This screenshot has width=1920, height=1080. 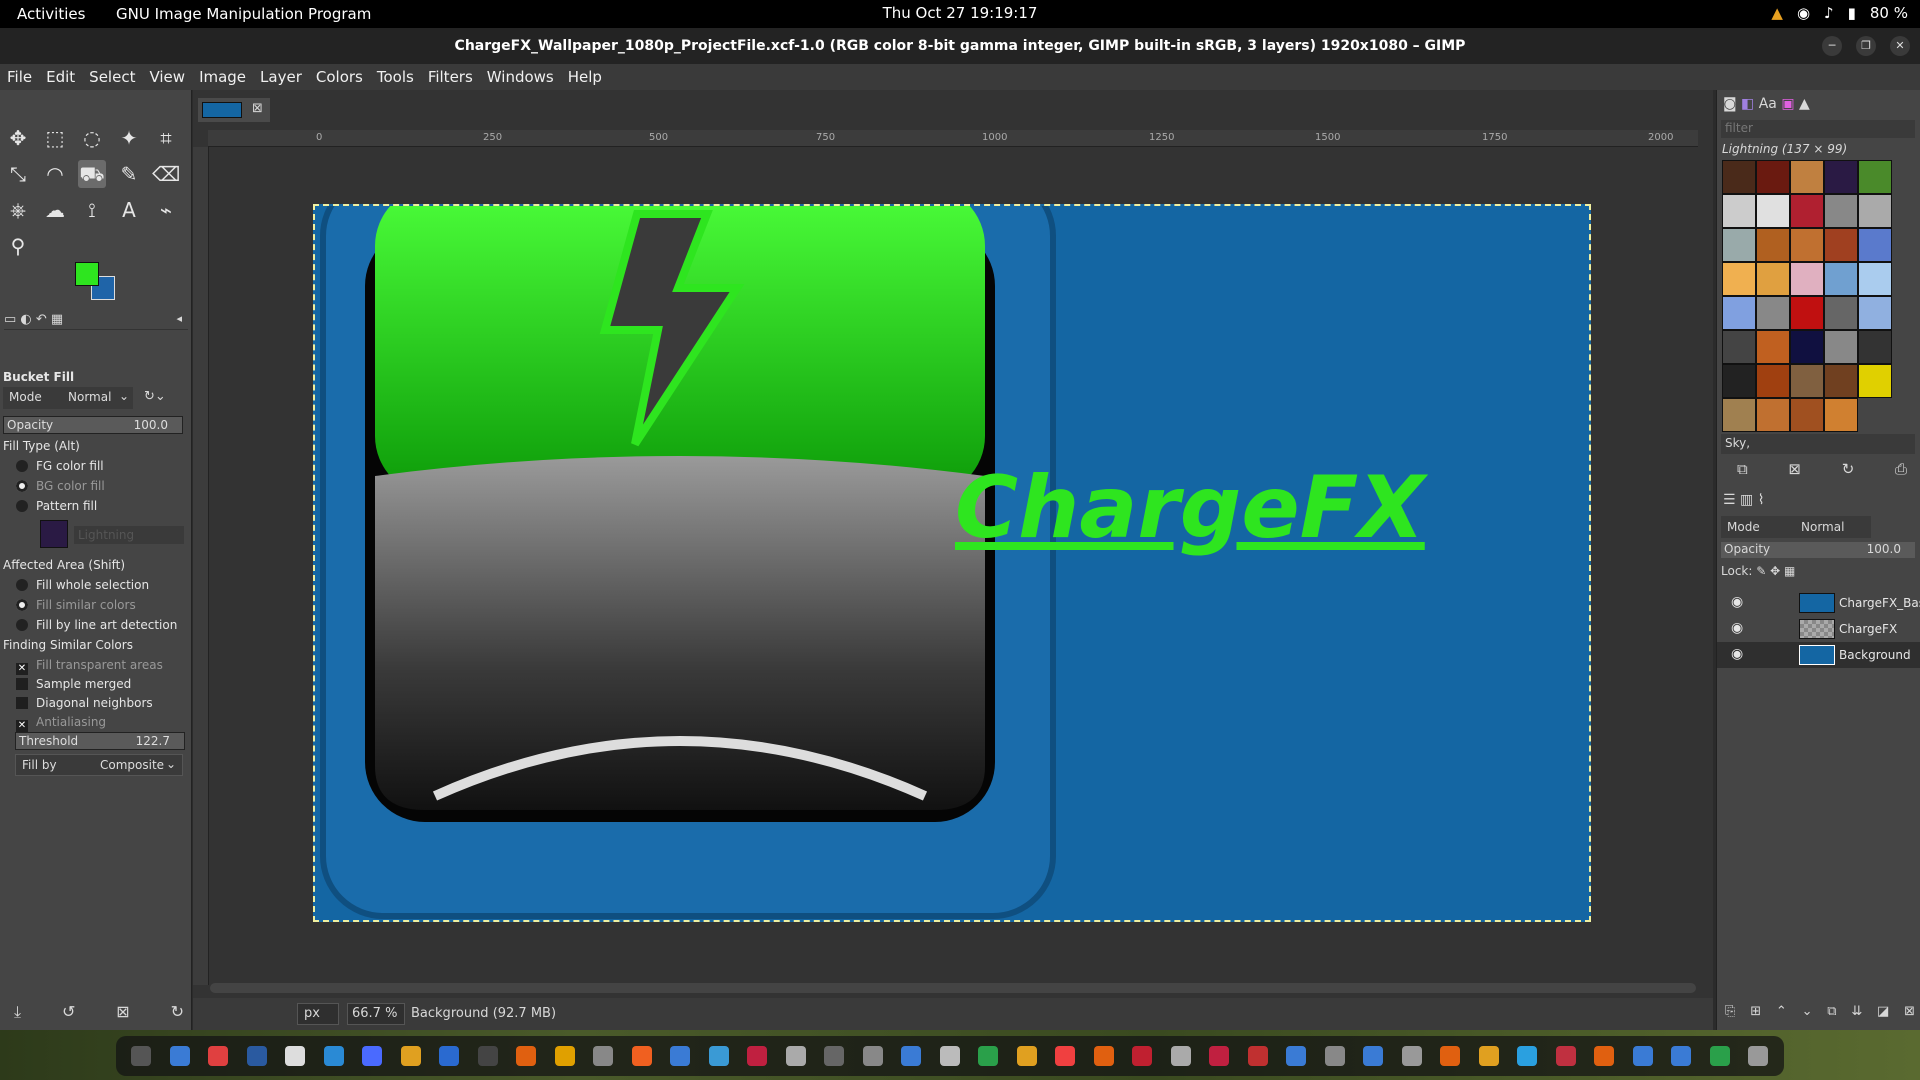 I want to click on fg-bg-colors, so click(x=97, y=283).